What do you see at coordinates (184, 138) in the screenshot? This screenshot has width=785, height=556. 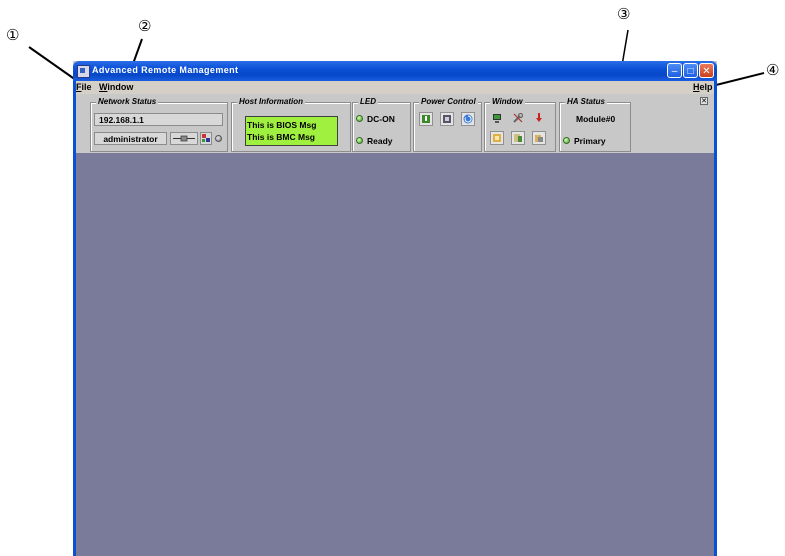 I see `connection-icon` at bounding box center [184, 138].